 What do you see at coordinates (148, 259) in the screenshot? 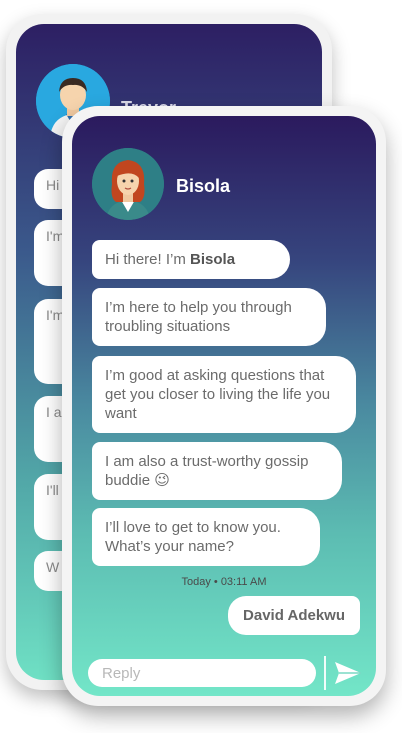
I see `message-text: Hi there! I’m` at bounding box center [148, 259].